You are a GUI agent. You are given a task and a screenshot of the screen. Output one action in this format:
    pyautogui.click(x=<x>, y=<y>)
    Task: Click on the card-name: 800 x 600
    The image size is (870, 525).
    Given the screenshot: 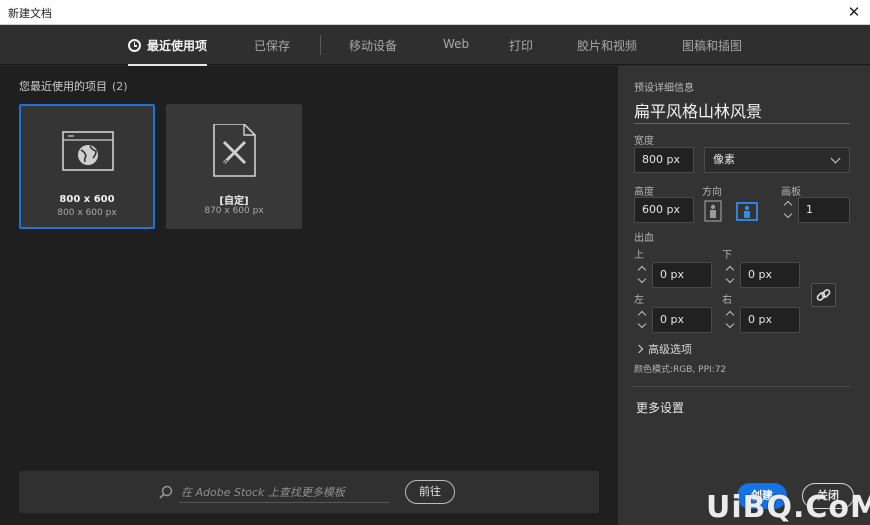 What is the action you would take?
    pyautogui.click(x=87, y=199)
    